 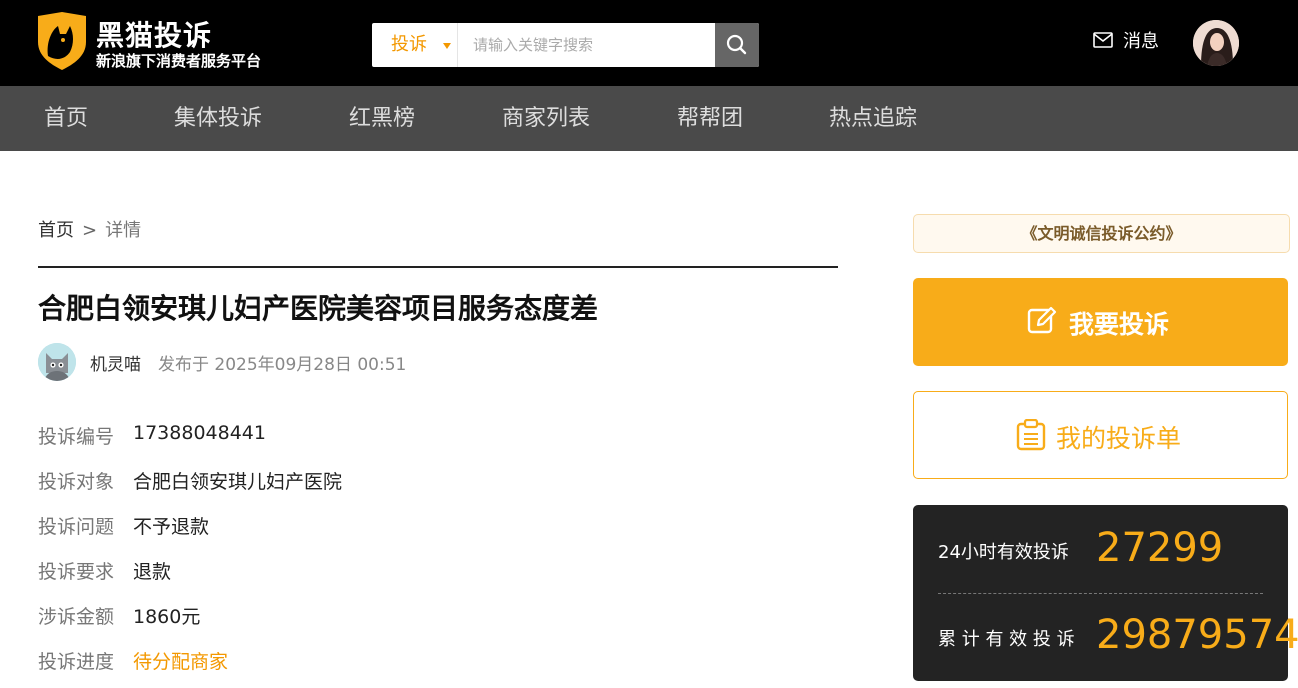 I want to click on nav-merchant-list: 商家列表, so click(x=546, y=118).